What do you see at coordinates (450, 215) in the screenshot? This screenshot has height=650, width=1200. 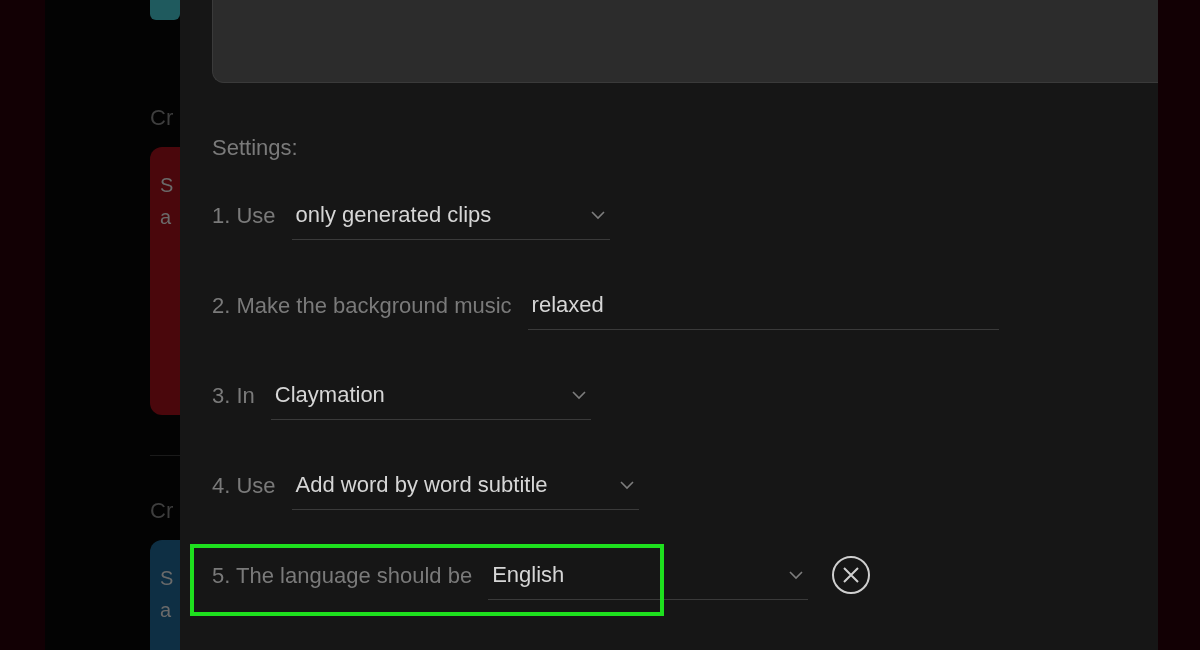 I see `dropdown: only generated clips` at bounding box center [450, 215].